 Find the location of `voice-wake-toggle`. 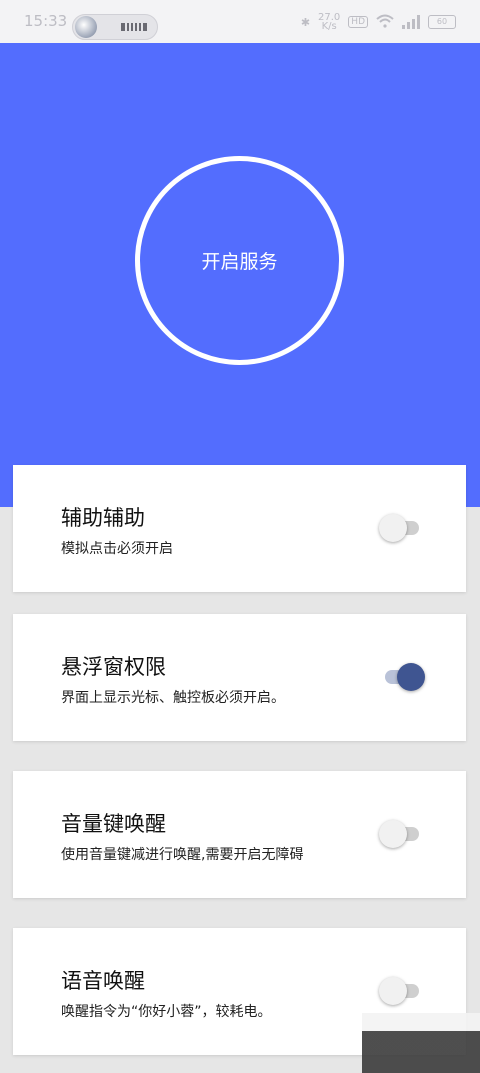

voice-wake-toggle is located at coordinates (402, 991).